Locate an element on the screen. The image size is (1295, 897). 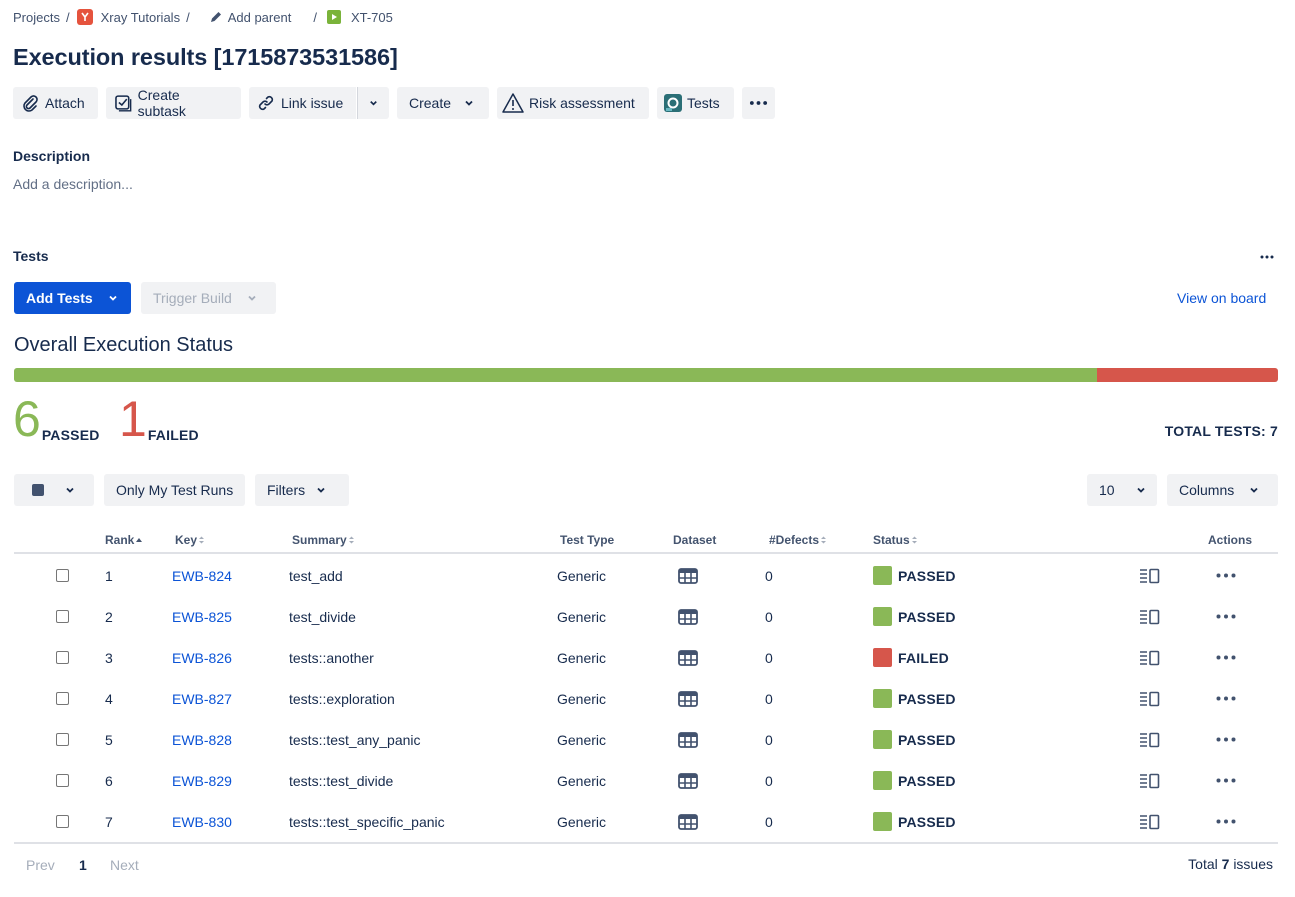
page-size-value: 10 is located at coordinates (1107, 490).